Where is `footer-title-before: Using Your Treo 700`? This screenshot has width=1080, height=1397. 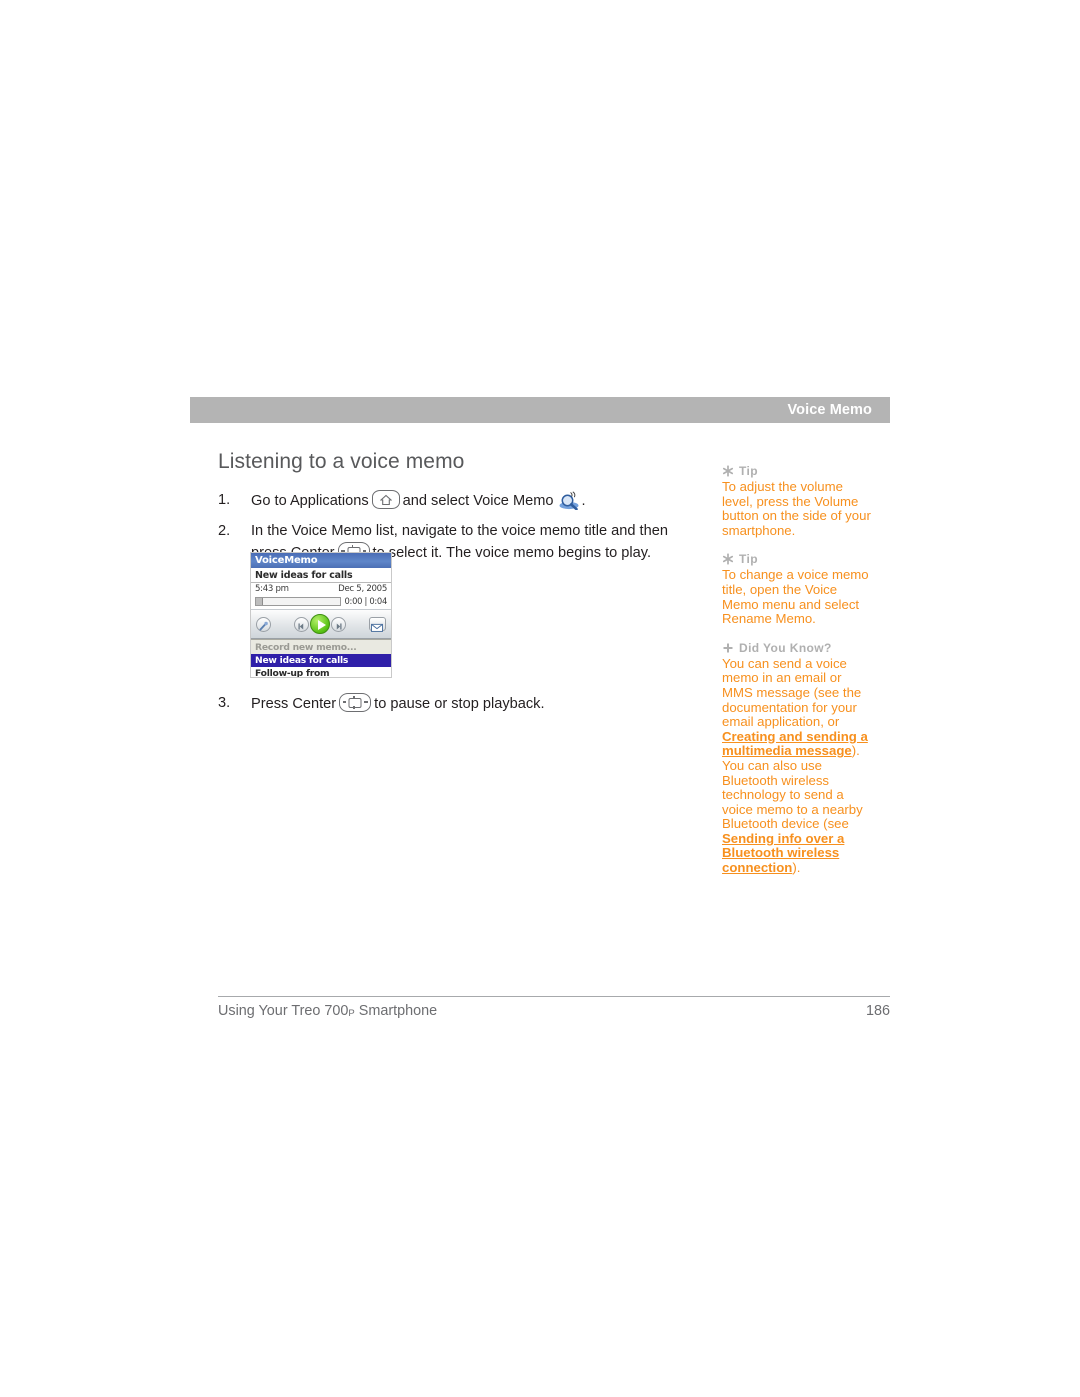 footer-title-before: Using Your Treo 700 is located at coordinates (283, 1011).